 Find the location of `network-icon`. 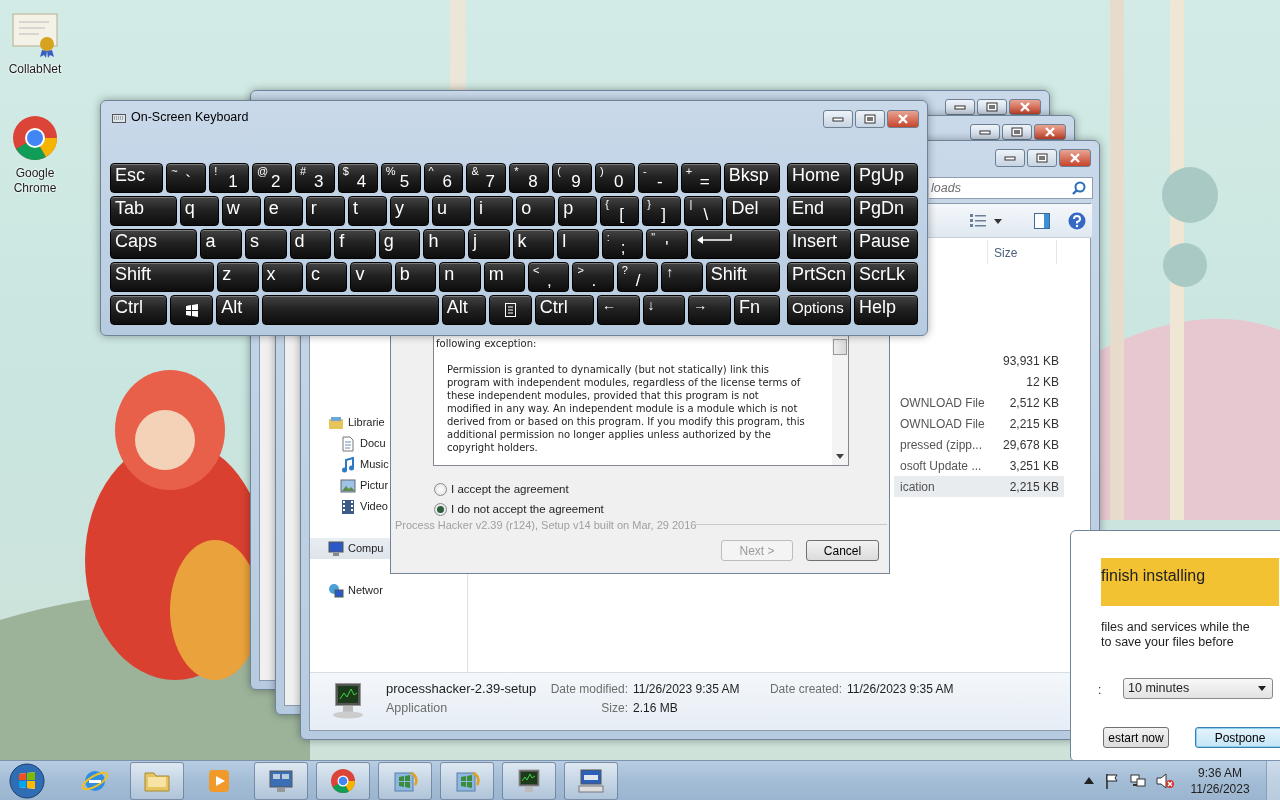

network-icon is located at coordinates (1138, 780).